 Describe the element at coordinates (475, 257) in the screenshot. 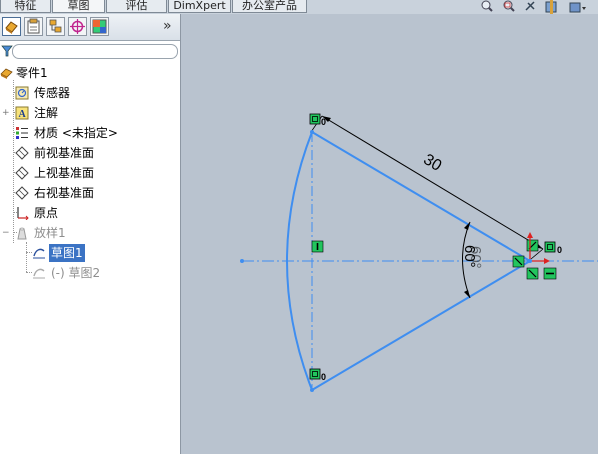

I see `dimension-angle-text-ghost: 60°` at that location.